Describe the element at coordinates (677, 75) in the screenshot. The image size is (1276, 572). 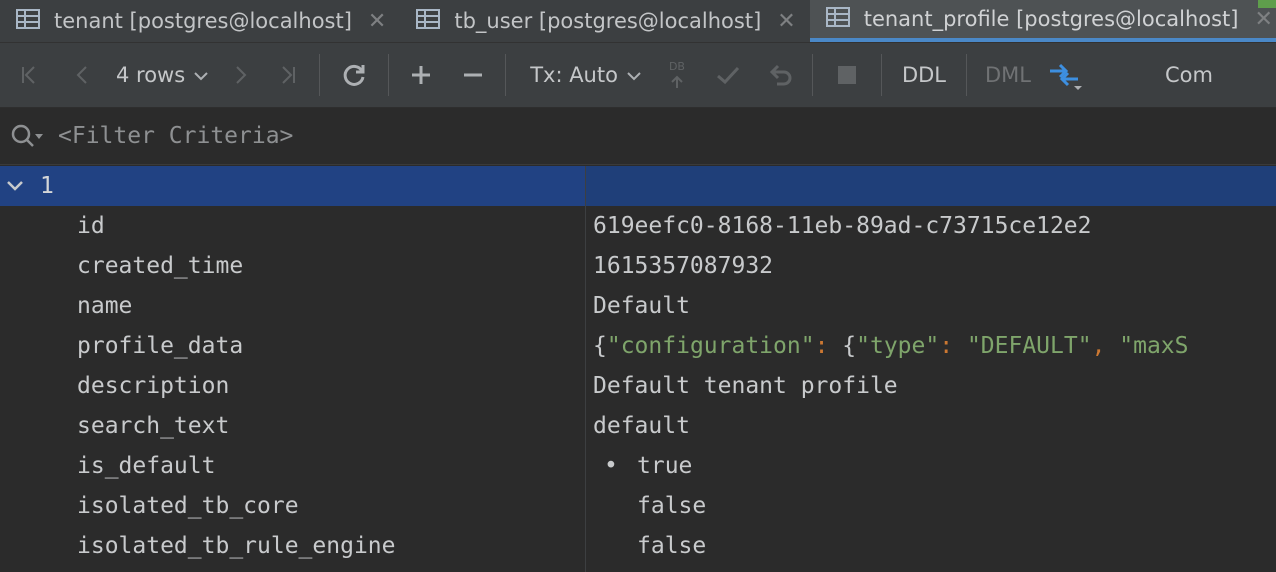
I see `submit-db-icon: DB` at that location.